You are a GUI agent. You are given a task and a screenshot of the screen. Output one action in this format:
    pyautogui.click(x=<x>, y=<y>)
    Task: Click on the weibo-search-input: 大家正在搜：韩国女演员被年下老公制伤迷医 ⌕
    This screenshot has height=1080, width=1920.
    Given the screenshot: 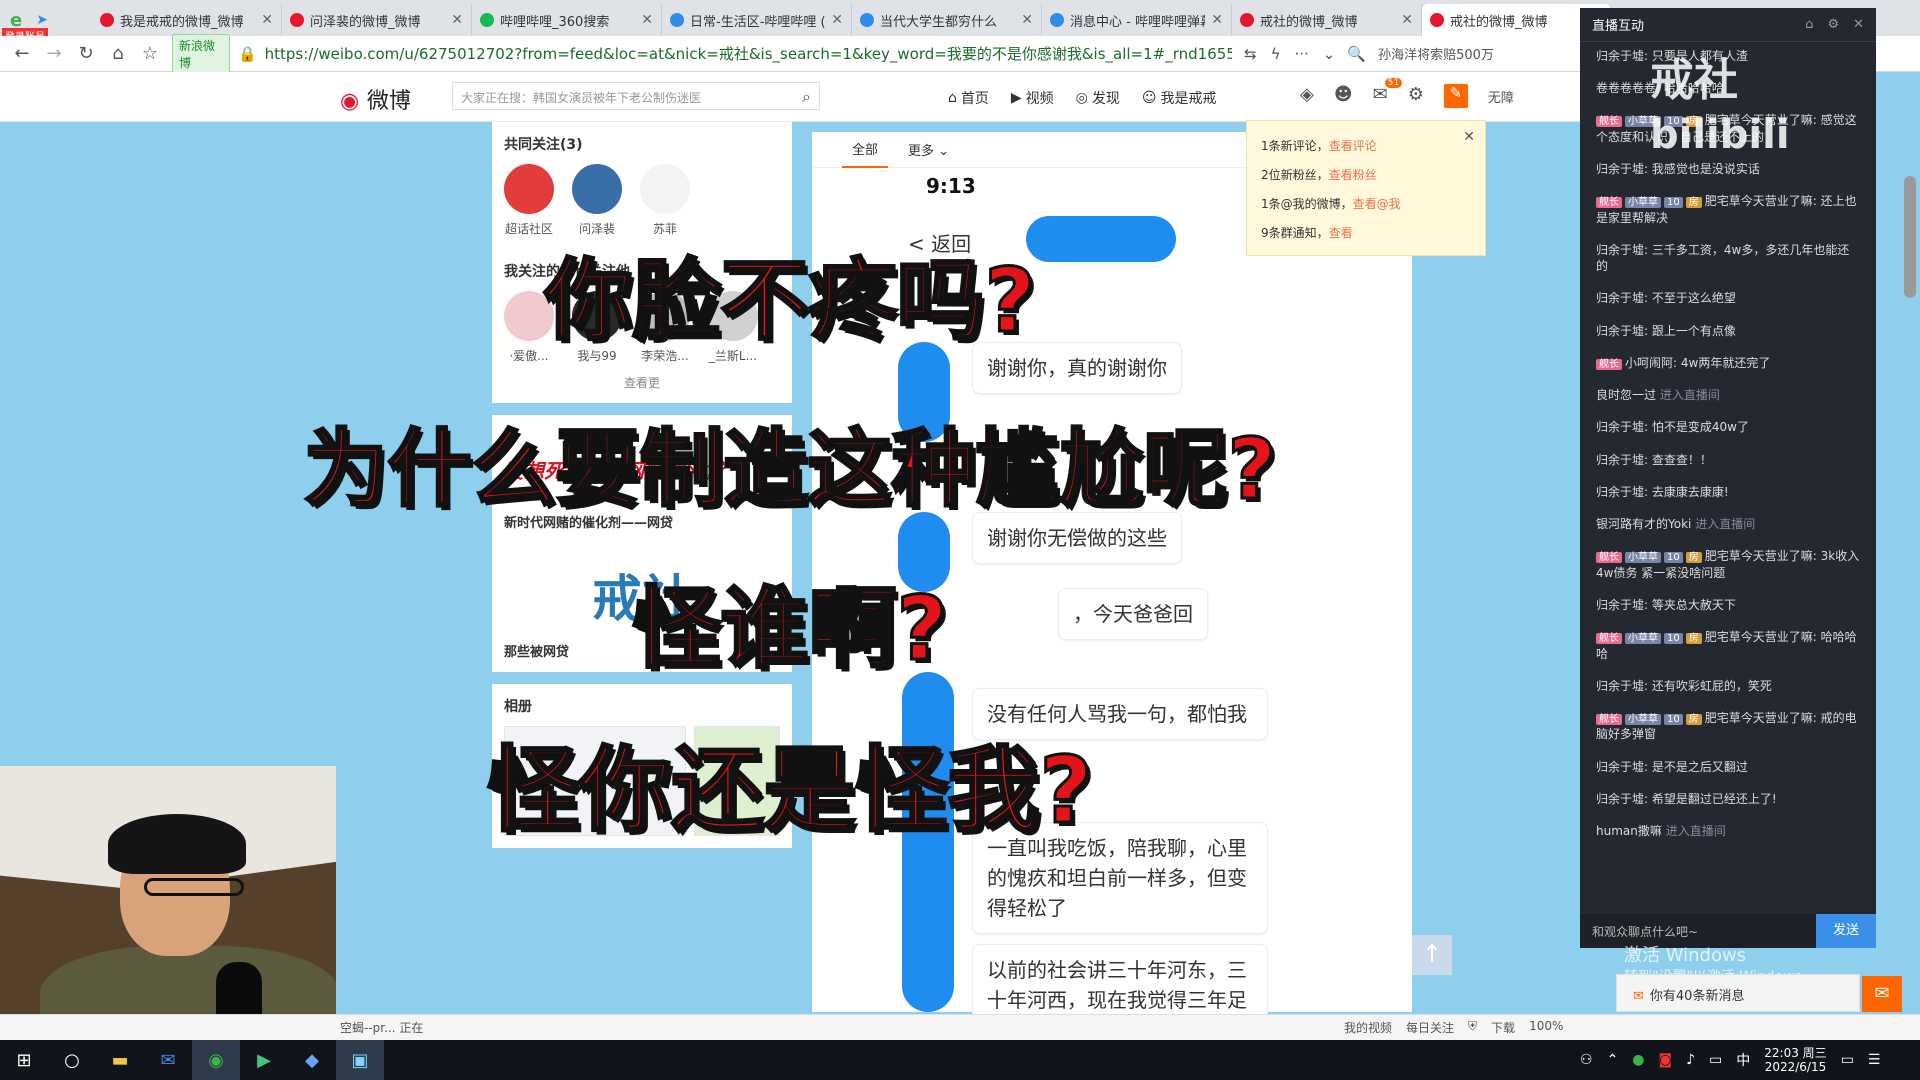 What is the action you would take?
    pyautogui.click(x=636, y=96)
    